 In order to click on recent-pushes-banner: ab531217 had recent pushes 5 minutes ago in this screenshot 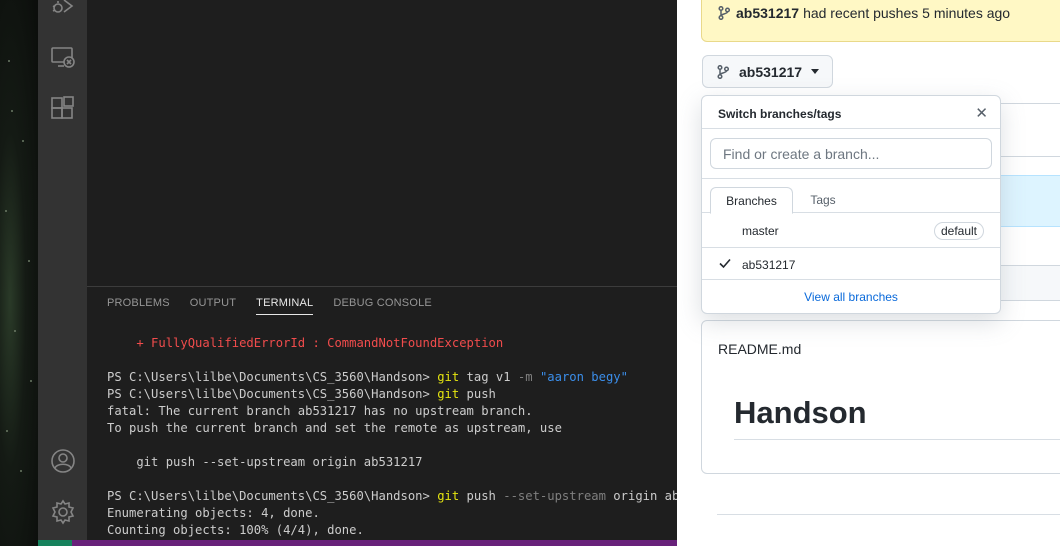, I will do `click(880, 21)`.